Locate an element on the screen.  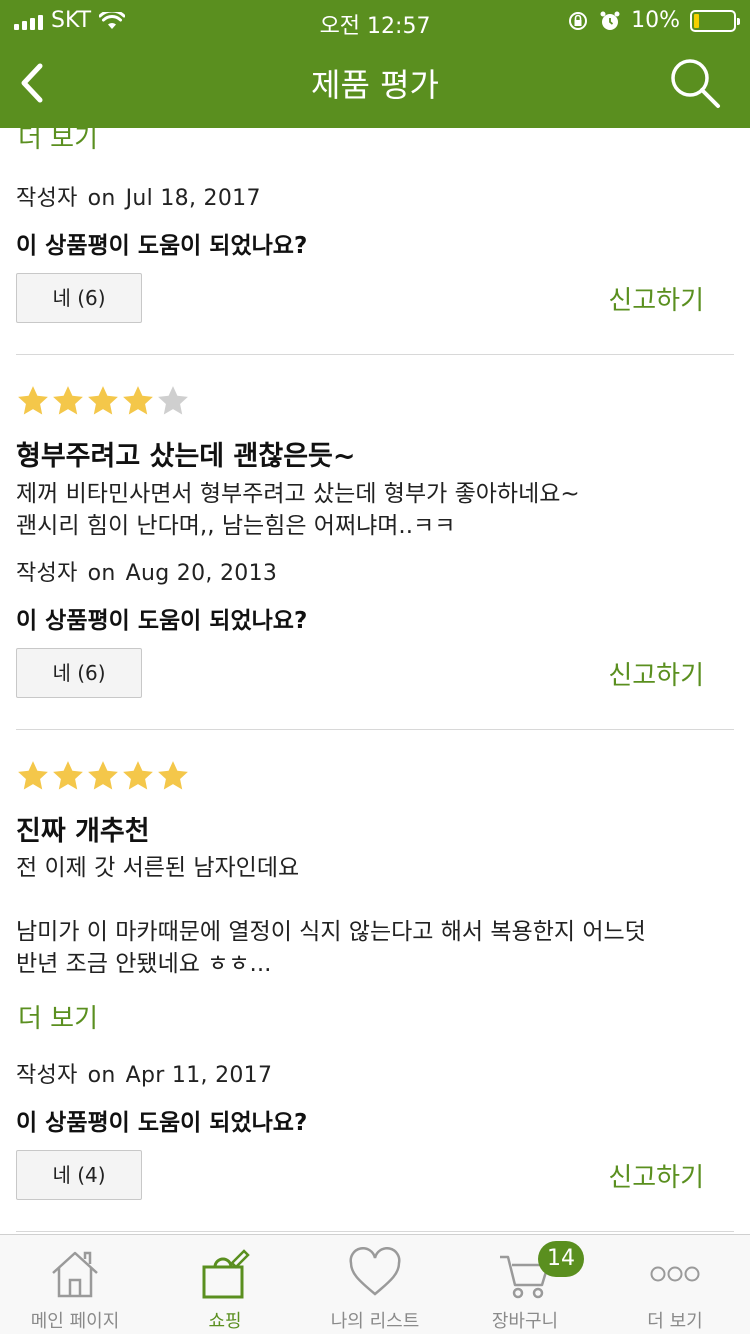
battery-icon is located at coordinates (715, 20).